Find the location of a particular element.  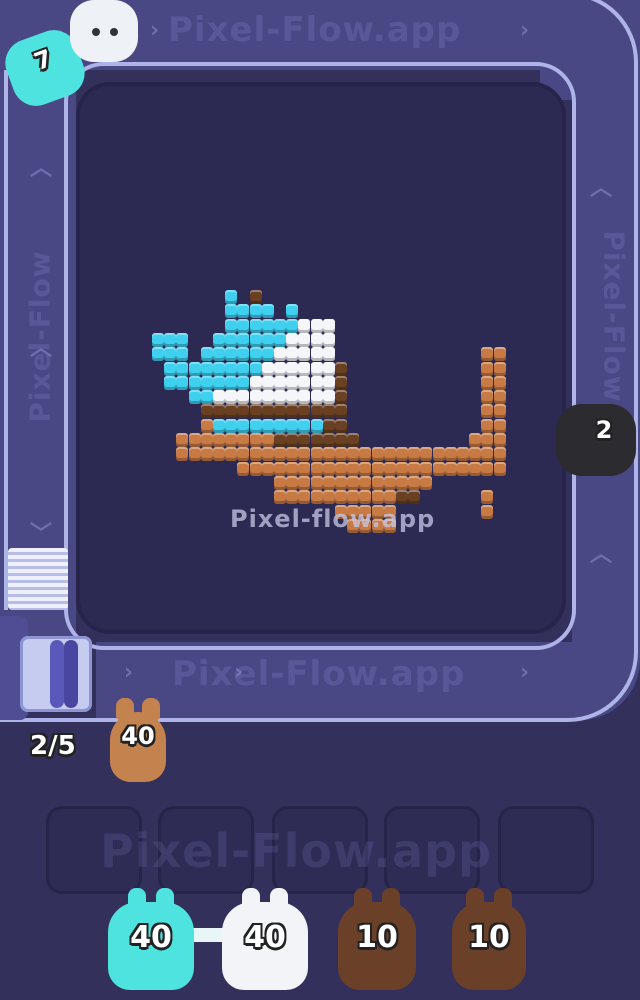

shooter-count: 2 is located at coordinates (604, 430).